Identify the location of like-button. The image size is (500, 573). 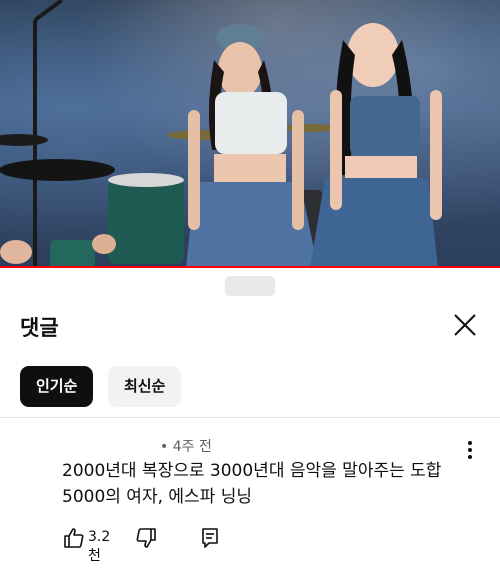
(74, 538).